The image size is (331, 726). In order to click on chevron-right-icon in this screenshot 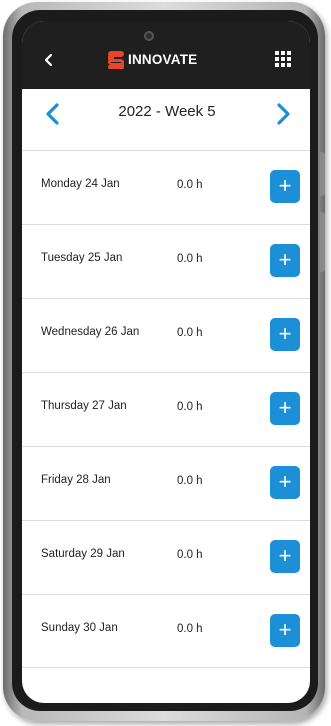, I will do `click(283, 114)`.